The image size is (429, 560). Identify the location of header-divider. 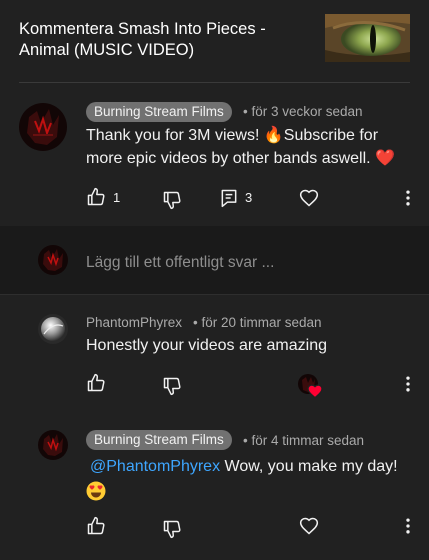
(214, 82).